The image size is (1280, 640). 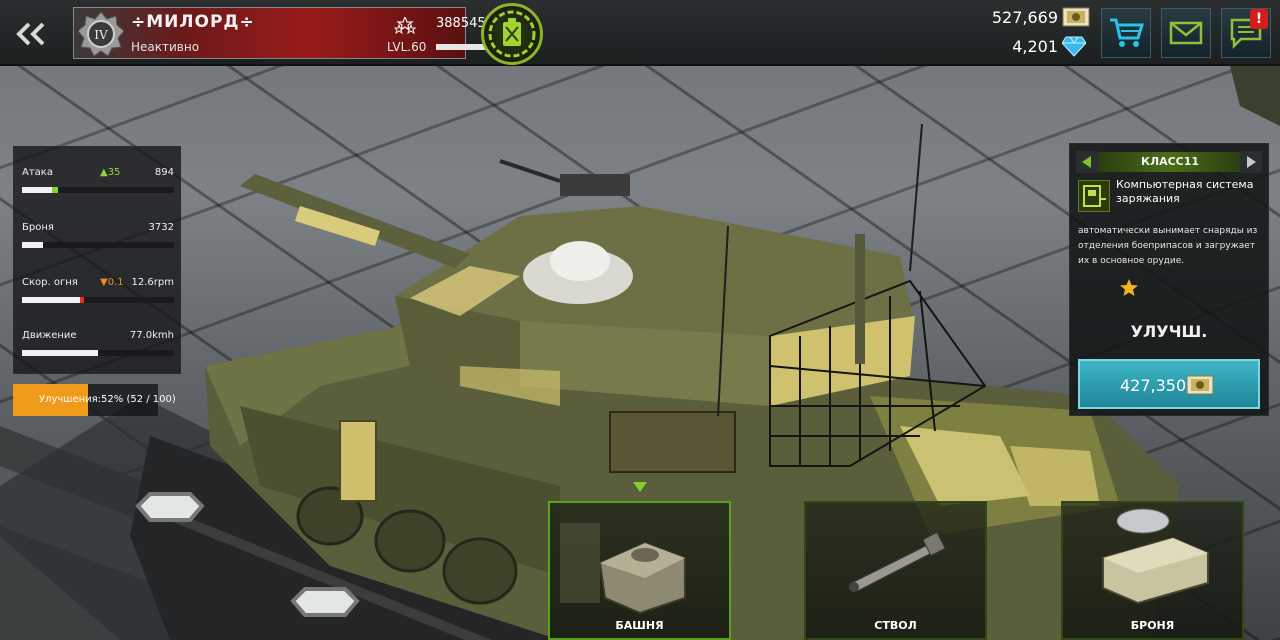 I want to click on upgrade-progress-text: Улучшения:52% (52 / 100), so click(x=107, y=399).